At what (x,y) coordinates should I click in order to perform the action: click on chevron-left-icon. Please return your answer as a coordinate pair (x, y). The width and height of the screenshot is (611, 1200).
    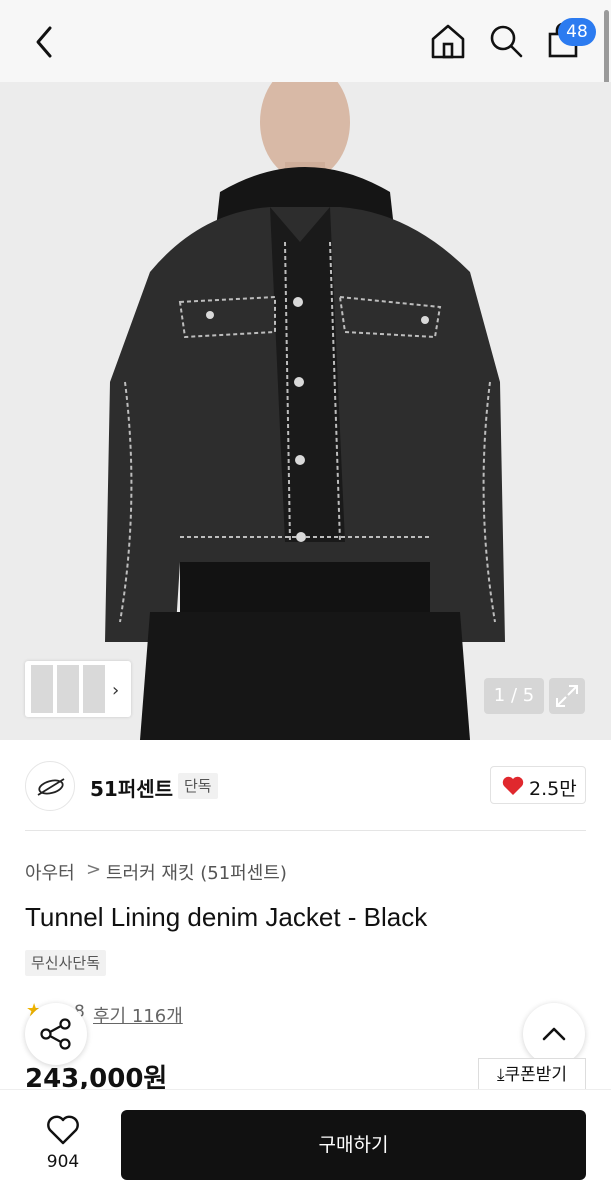
    Looking at the image, I should click on (44, 42).